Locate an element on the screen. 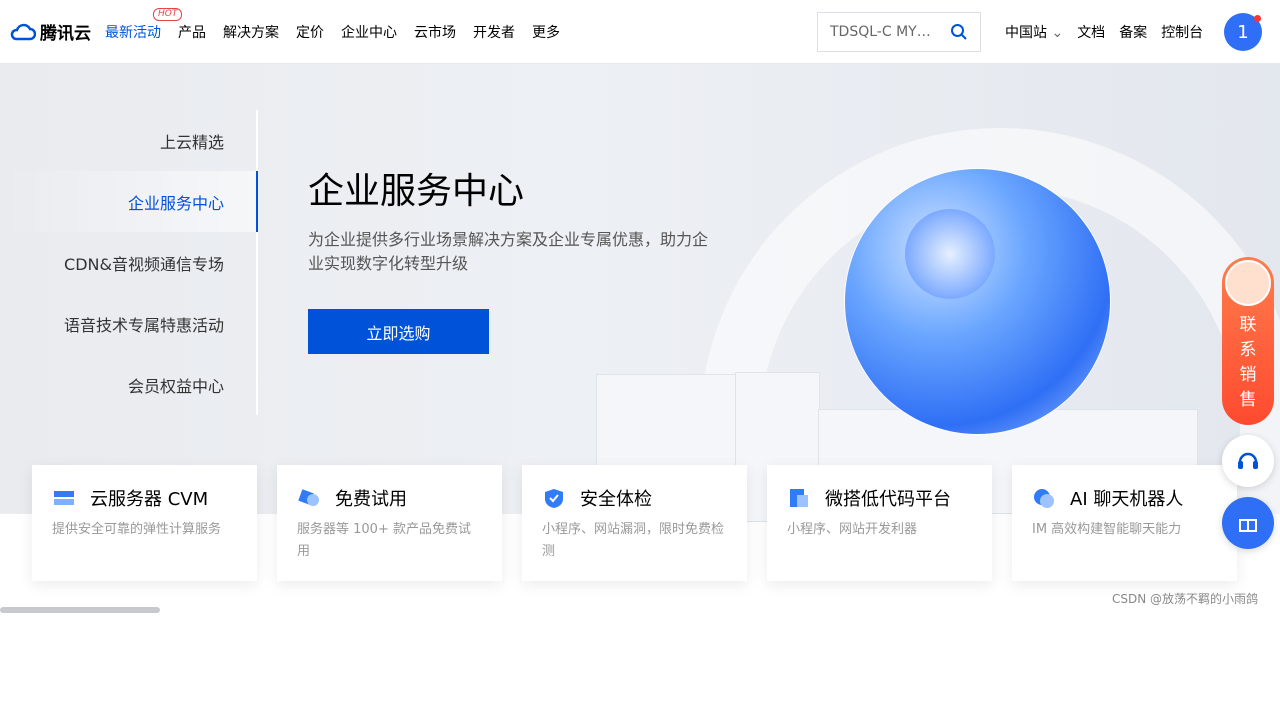  card-desc: 小程序、网站漏洞，限时免费检测 is located at coordinates (633, 540).